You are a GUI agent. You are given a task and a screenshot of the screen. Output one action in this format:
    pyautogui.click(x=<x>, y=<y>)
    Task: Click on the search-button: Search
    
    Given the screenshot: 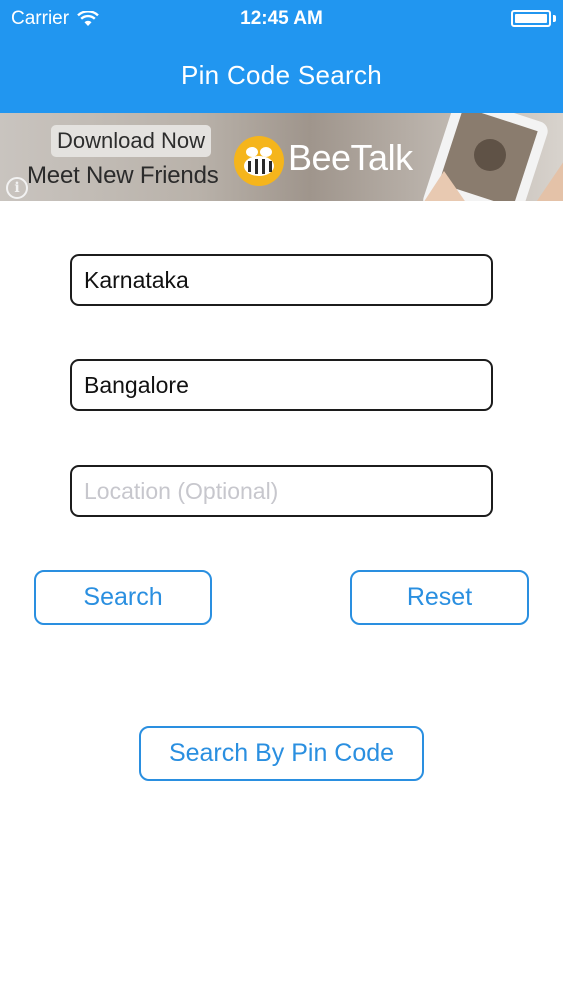 What is the action you would take?
    pyautogui.click(x=123, y=597)
    